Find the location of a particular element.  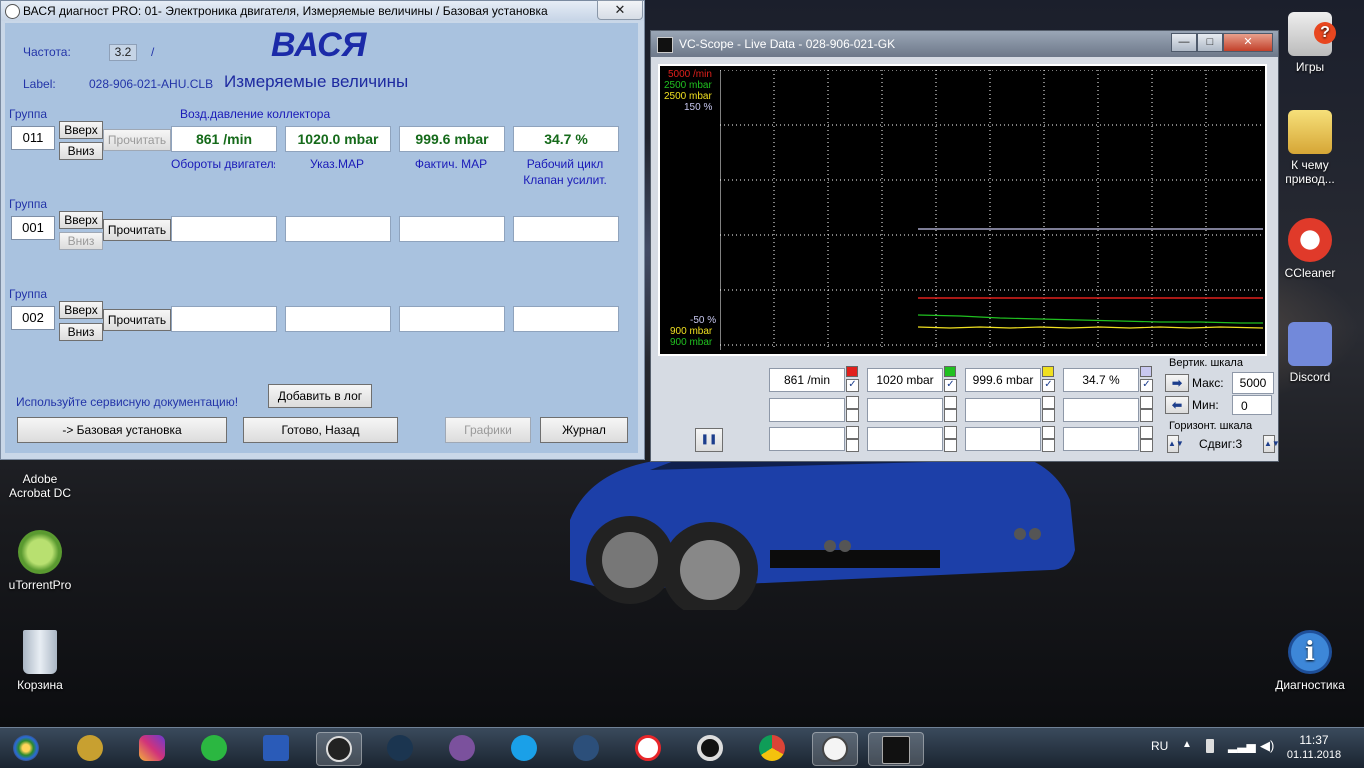

start-button is located at coordinates (26, 748).